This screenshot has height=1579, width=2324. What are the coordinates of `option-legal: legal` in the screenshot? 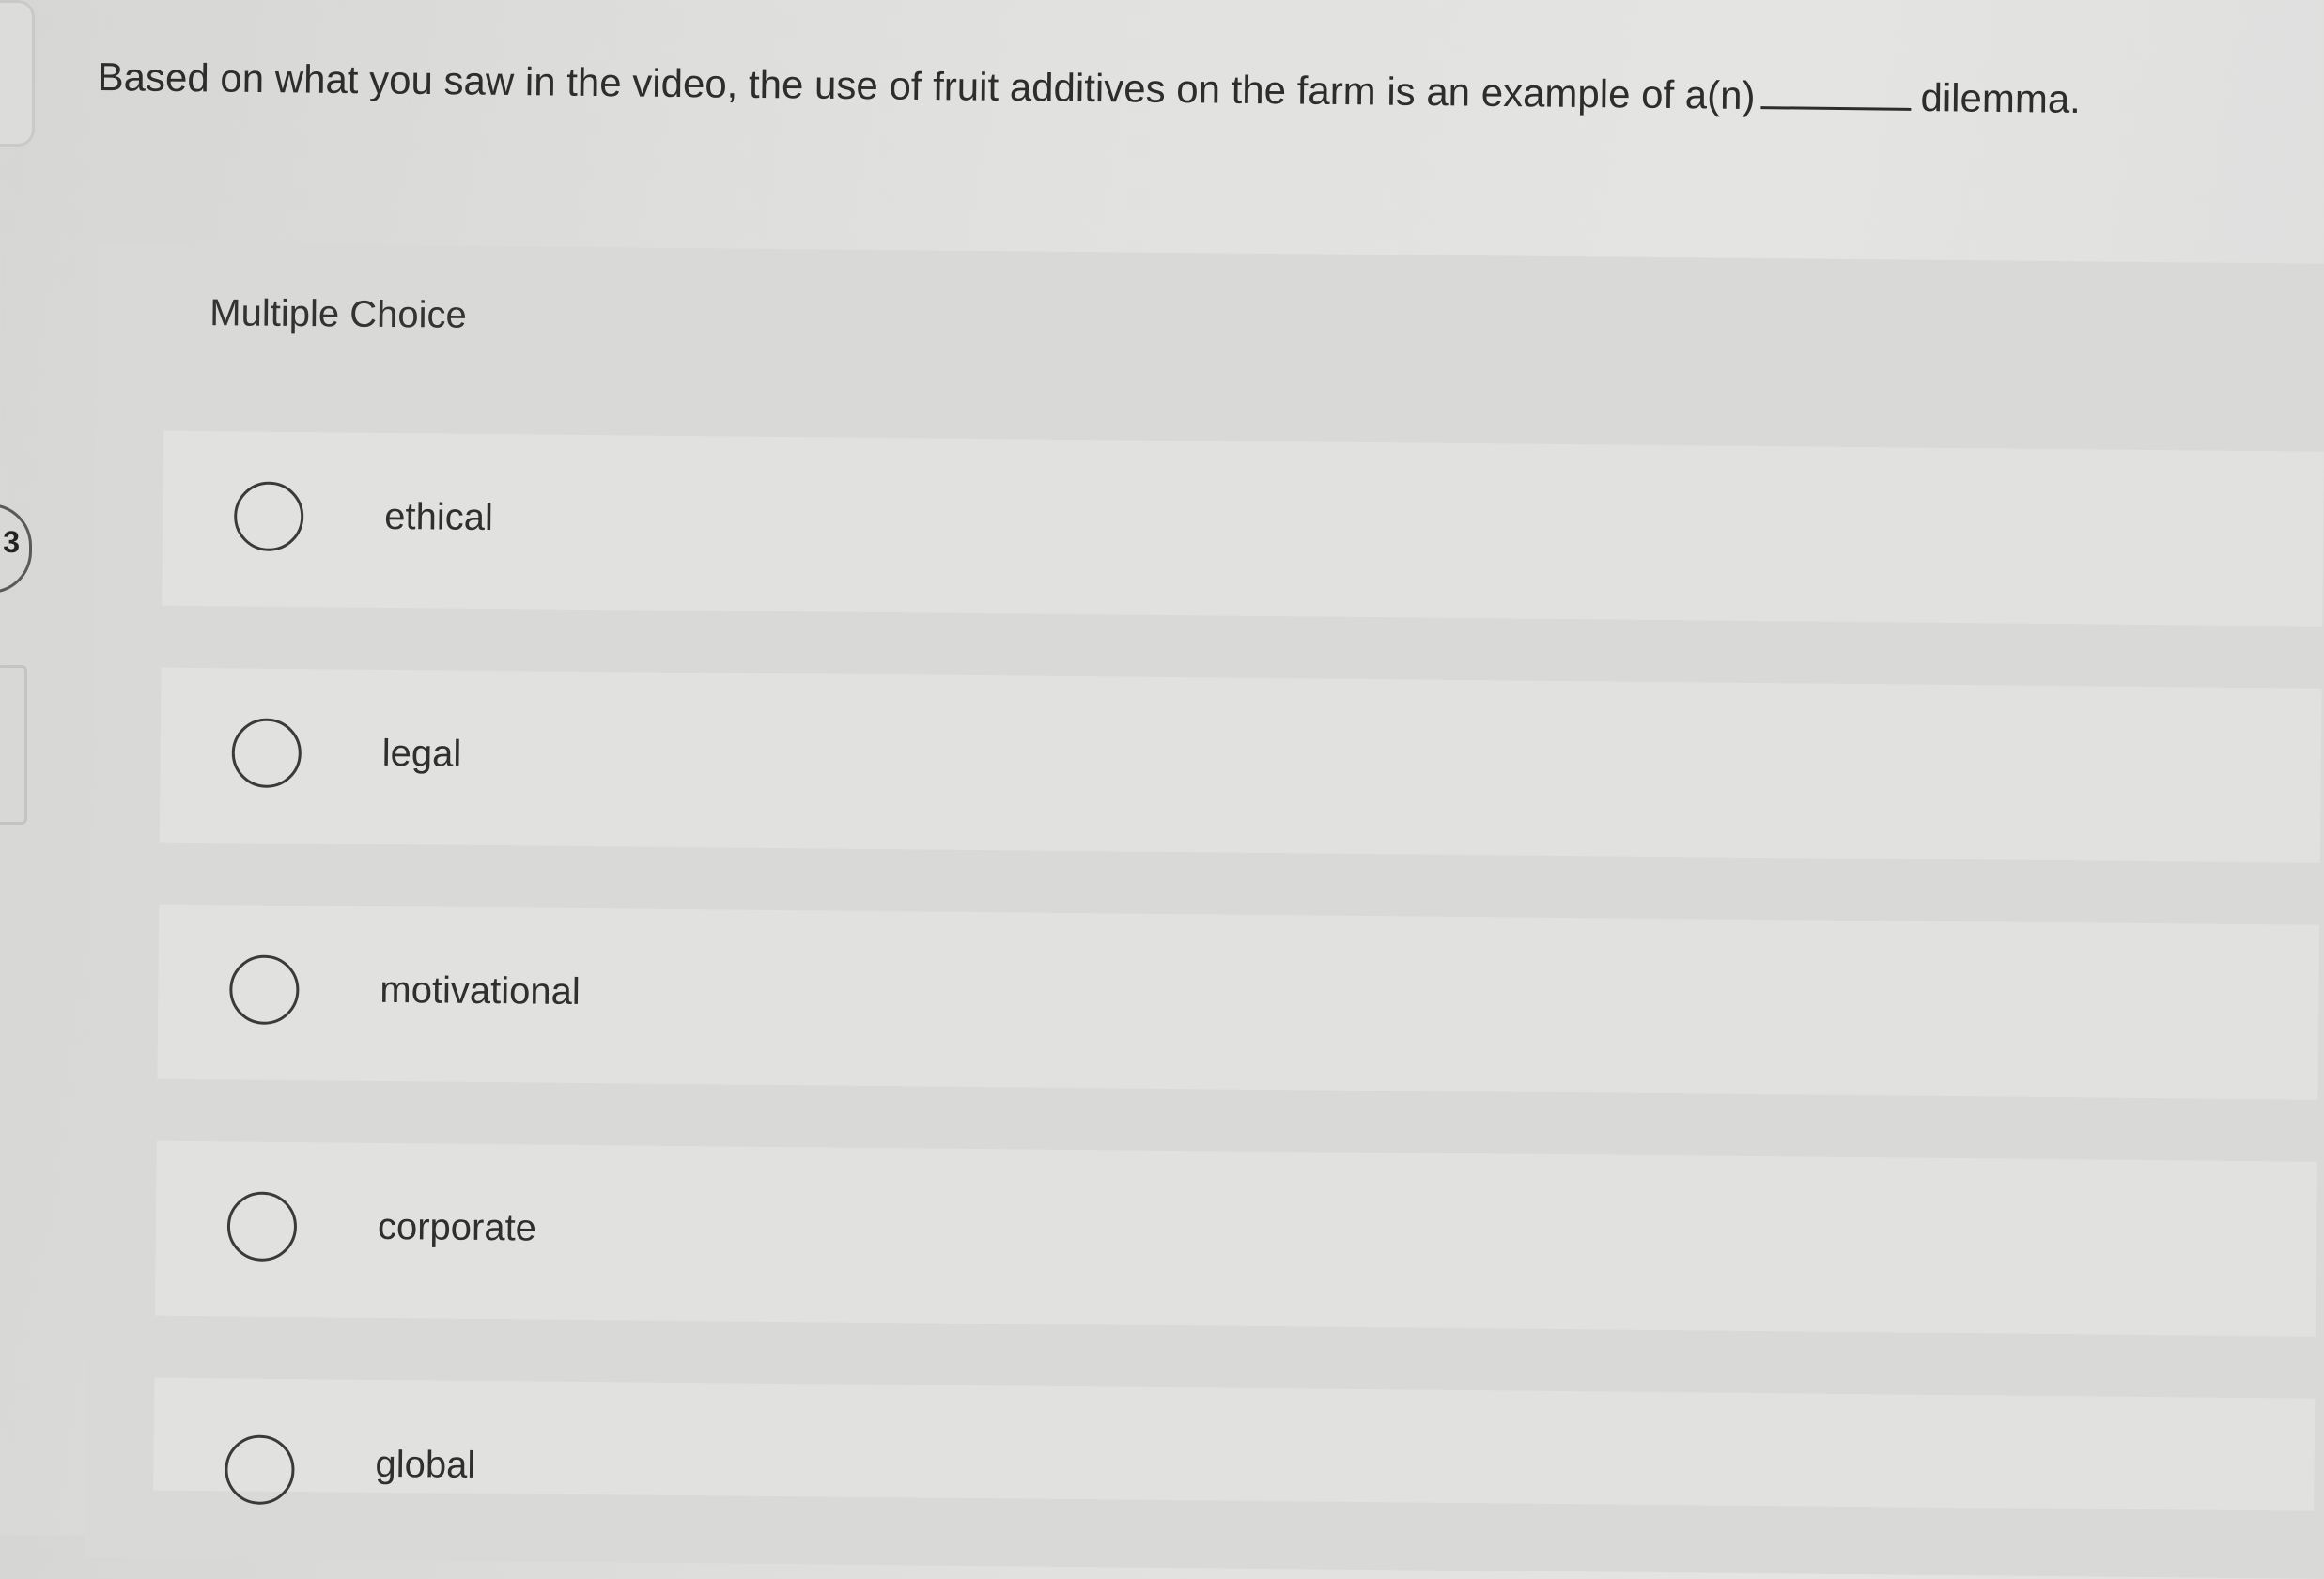 It's located at (1240, 765).